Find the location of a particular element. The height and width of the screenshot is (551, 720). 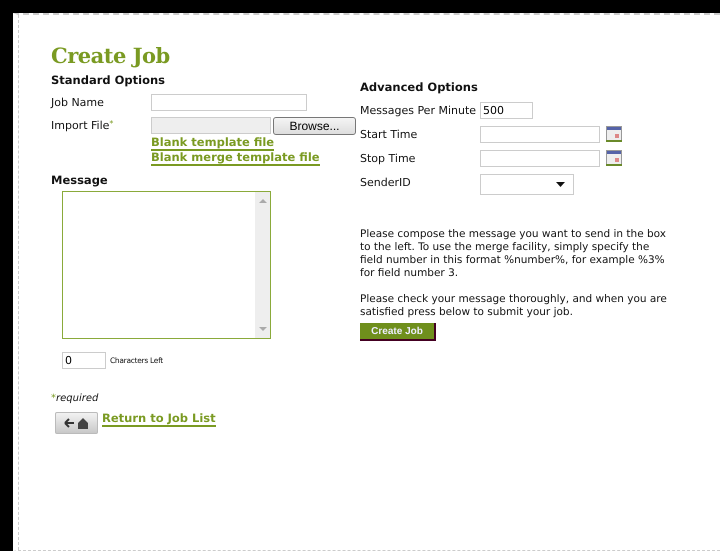

scrollbar is located at coordinates (262, 265).